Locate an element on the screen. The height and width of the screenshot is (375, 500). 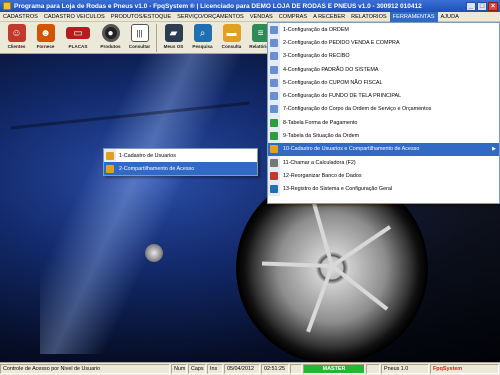
toolbar-placas-button: ▭ PLACAS is located at coordinates (78, 37).